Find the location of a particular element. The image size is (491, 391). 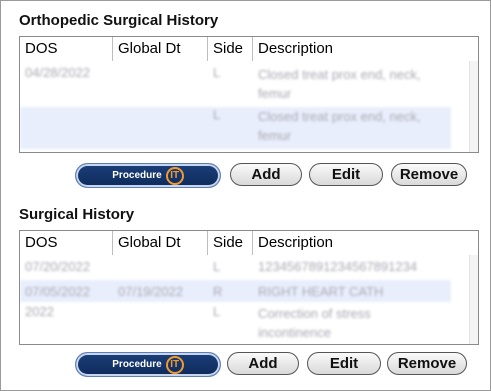

table-row: 07/20/2022 L 1234567891234567891234 is located at coordinates (231, 269).